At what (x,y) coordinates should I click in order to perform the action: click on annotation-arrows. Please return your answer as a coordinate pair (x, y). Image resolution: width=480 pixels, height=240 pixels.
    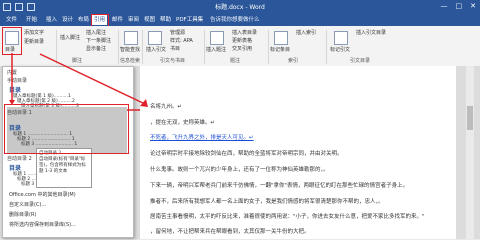
    Looking at the image, I should click on (78, 82).